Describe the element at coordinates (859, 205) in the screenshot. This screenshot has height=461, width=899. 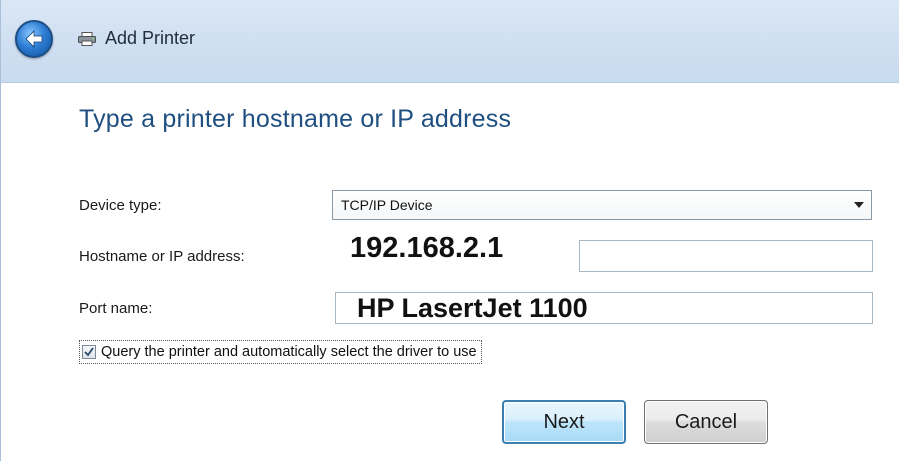
I see `chevron-down-icon` at that location.